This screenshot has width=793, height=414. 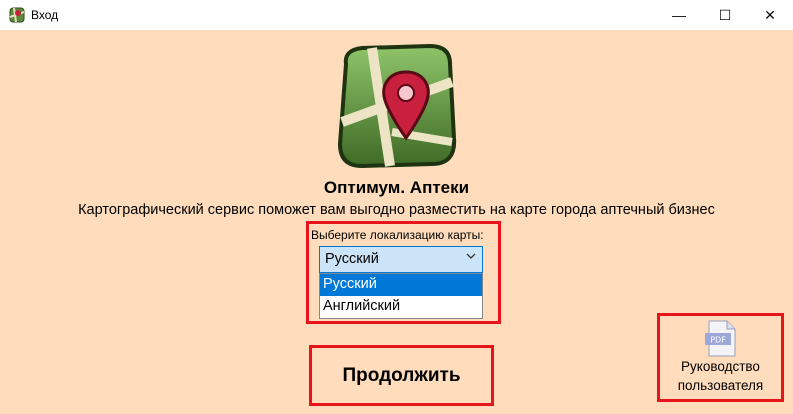 I want to click on locale-dropdown: Русский Английский, so click(x=401, y=296).